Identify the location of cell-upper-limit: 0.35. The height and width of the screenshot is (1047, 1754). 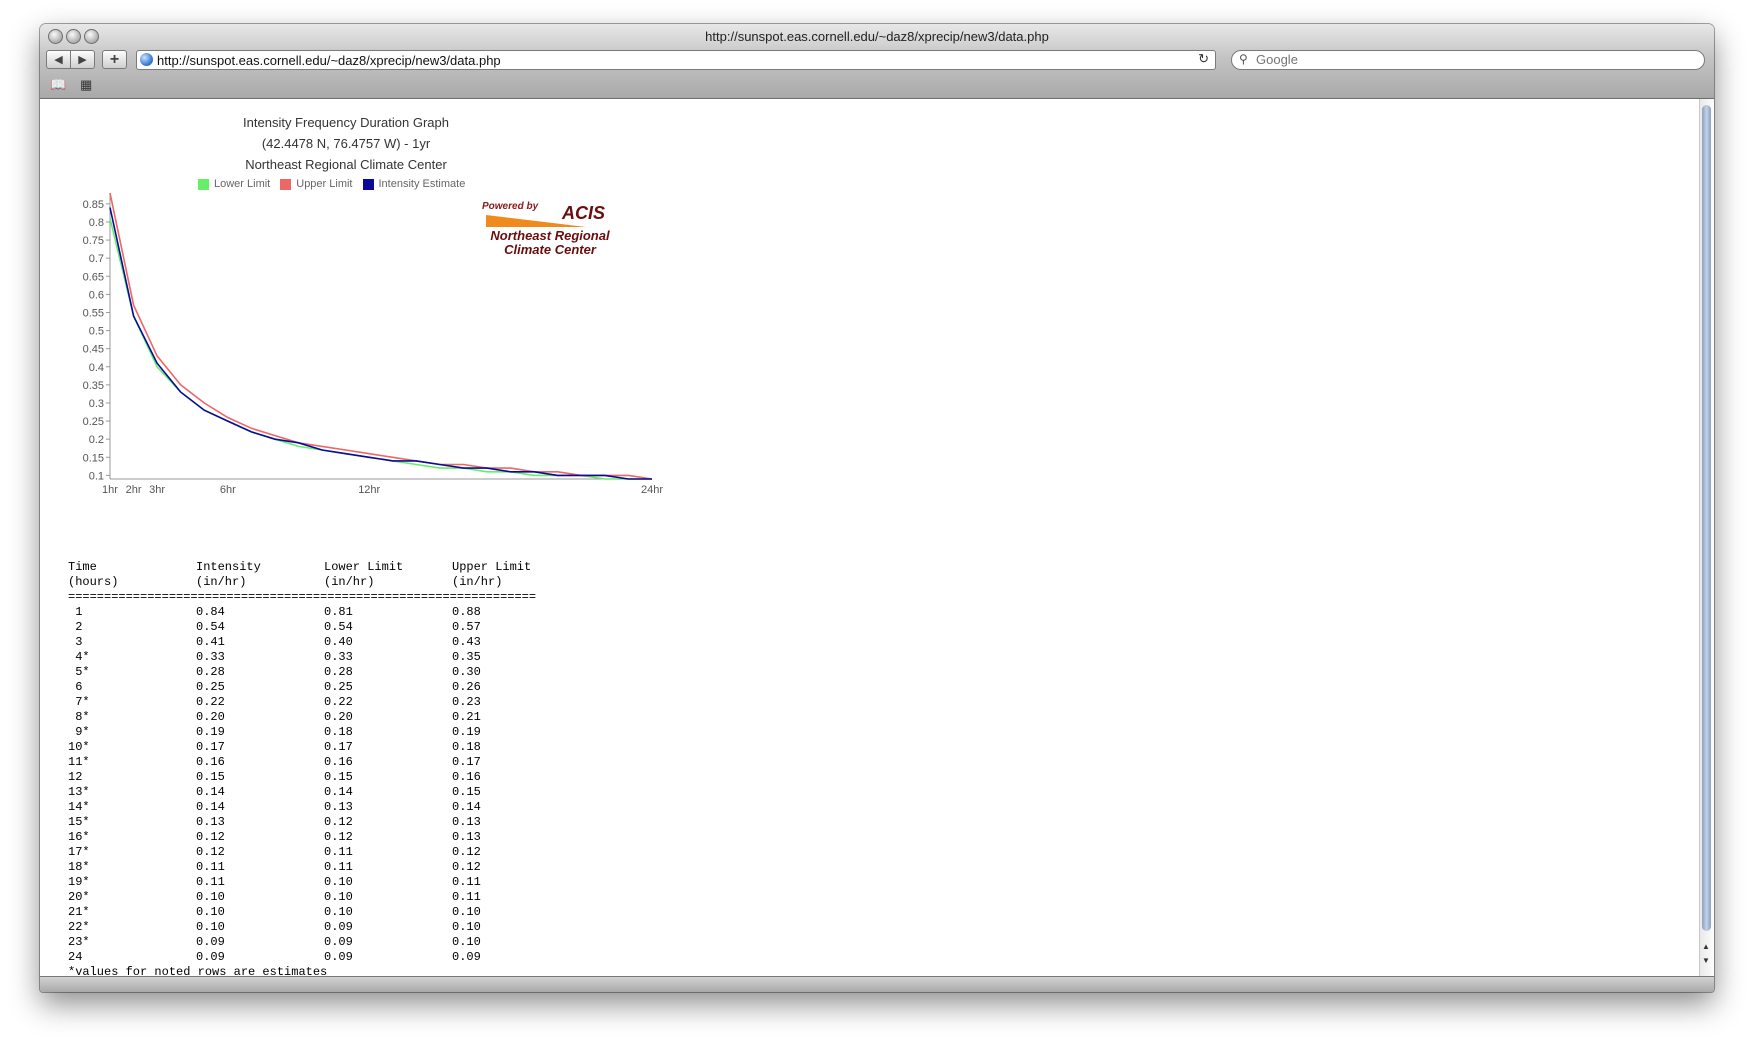
(466, 657).